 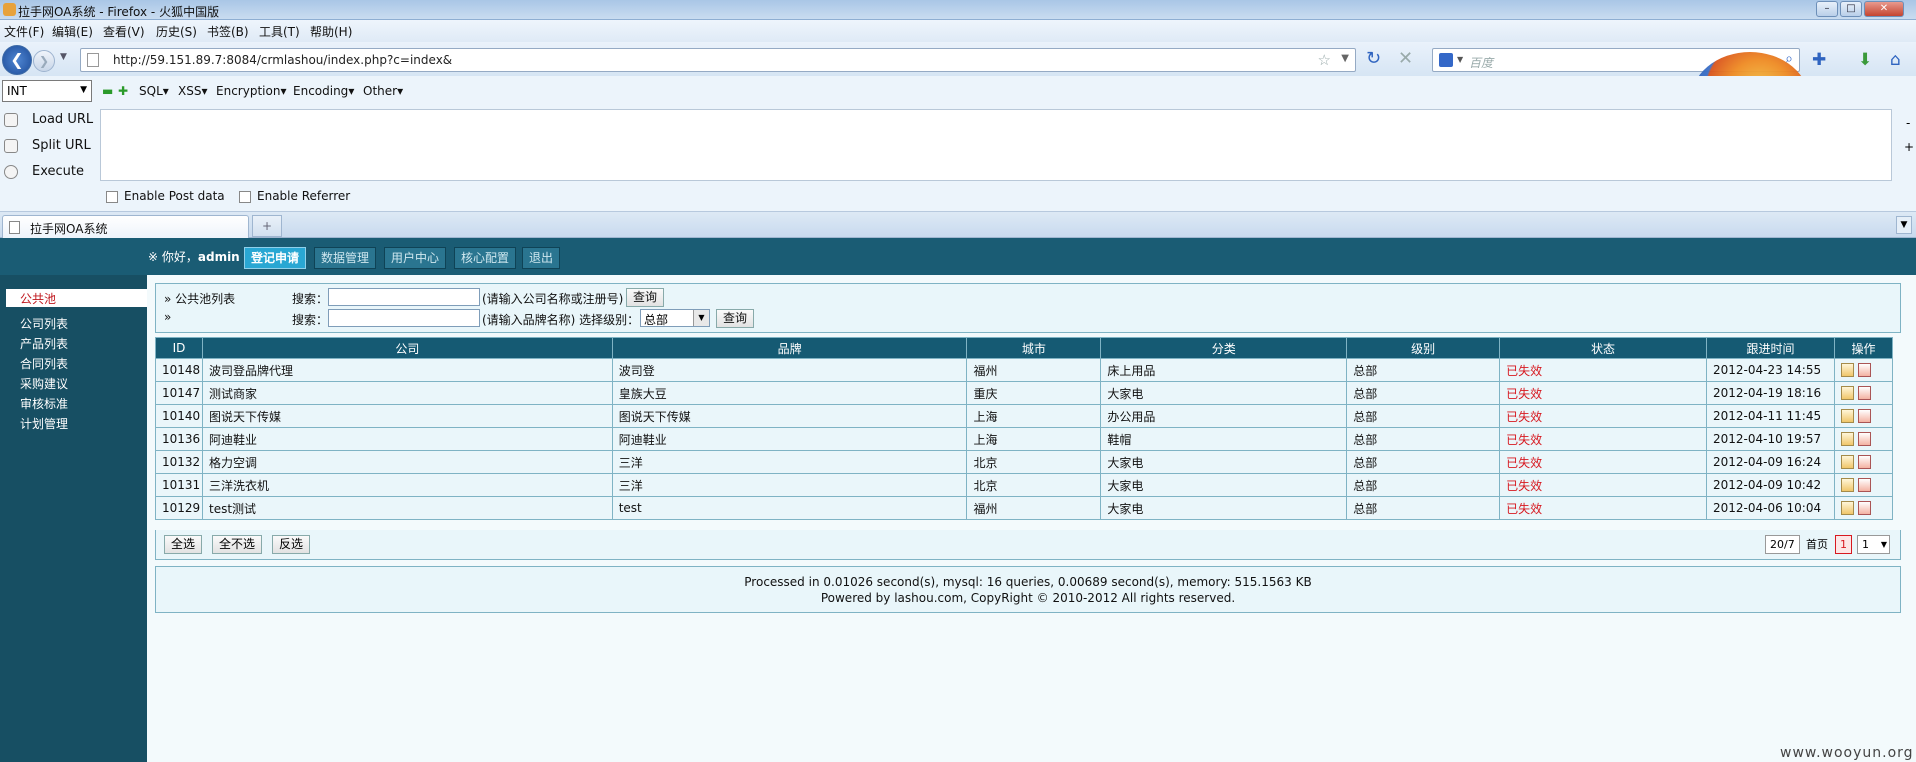 What do you see at coordinates (1843, 544) in the screenshot?
I see `pager-current-page: 1` at bounding box center [1843, 544].